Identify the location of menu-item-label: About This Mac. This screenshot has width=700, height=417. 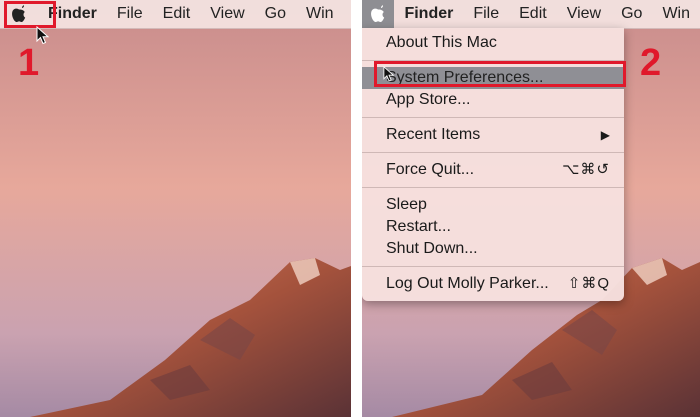
(441, 42).